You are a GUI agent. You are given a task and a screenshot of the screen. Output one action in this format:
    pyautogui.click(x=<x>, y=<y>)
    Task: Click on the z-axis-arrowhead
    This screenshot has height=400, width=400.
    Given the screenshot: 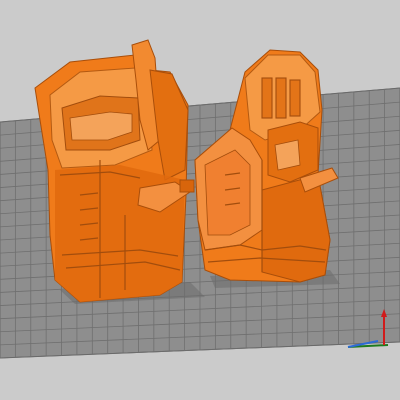 What is the action you would take?
    pyautogui.click(x=384, y=313)
    